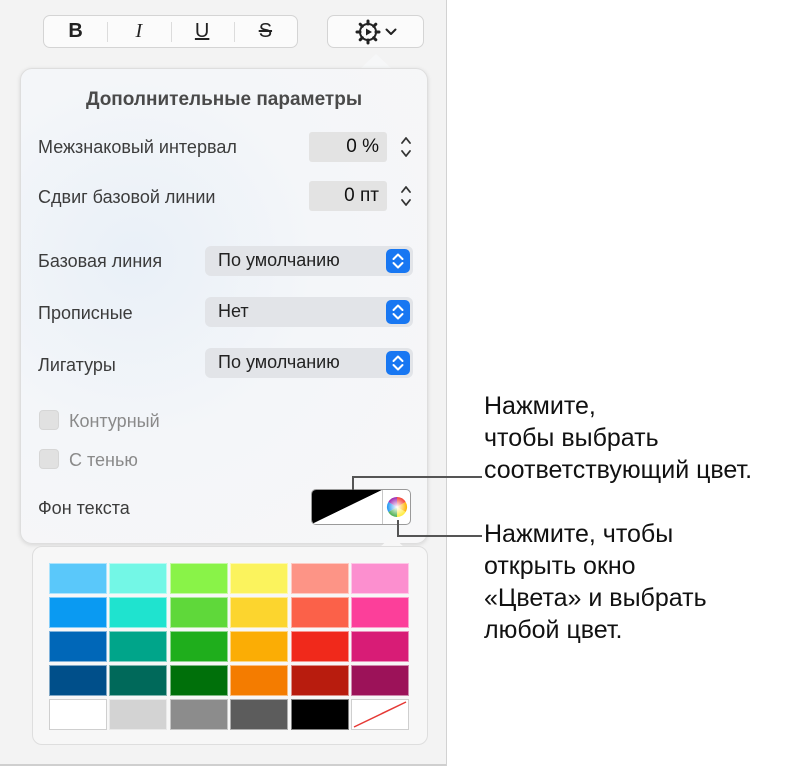 Image resolution: width=811 pixels, height=766 pixels. What do you see at coordinates (367, 31) in the screenshot?
I see `gear-icon` at bounding box center [367, 31].